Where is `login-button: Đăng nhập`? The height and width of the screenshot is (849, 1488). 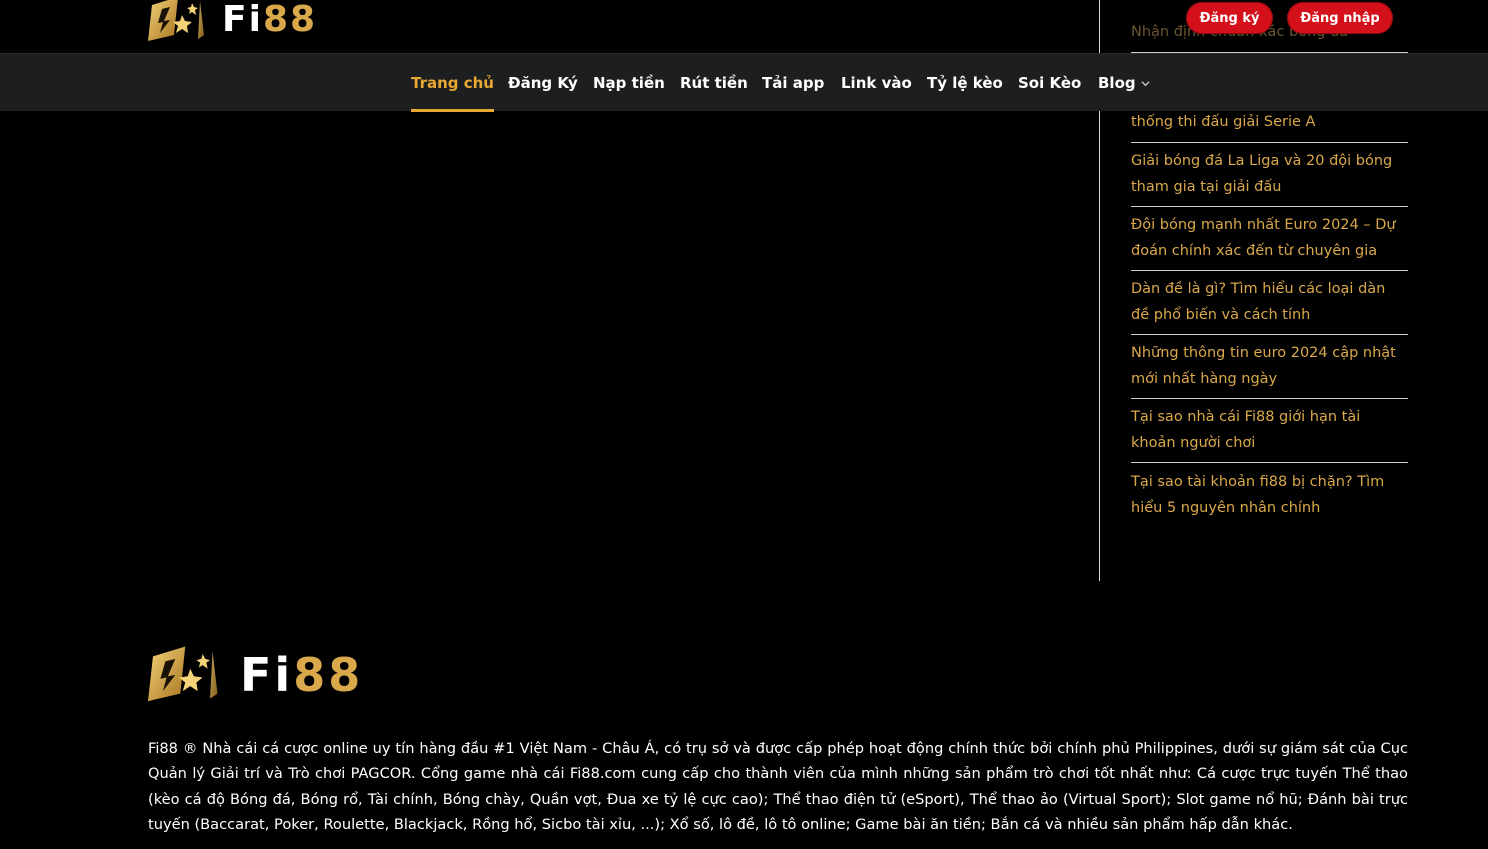
login-button: Đăng nhập is located at coordinates (1340, 18).